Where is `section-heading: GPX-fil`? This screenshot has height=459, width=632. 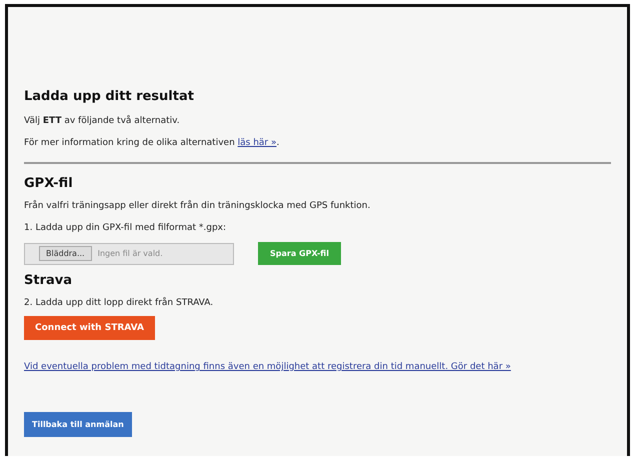
section-heading: GPX-fil is located at coordinates (49, 183).